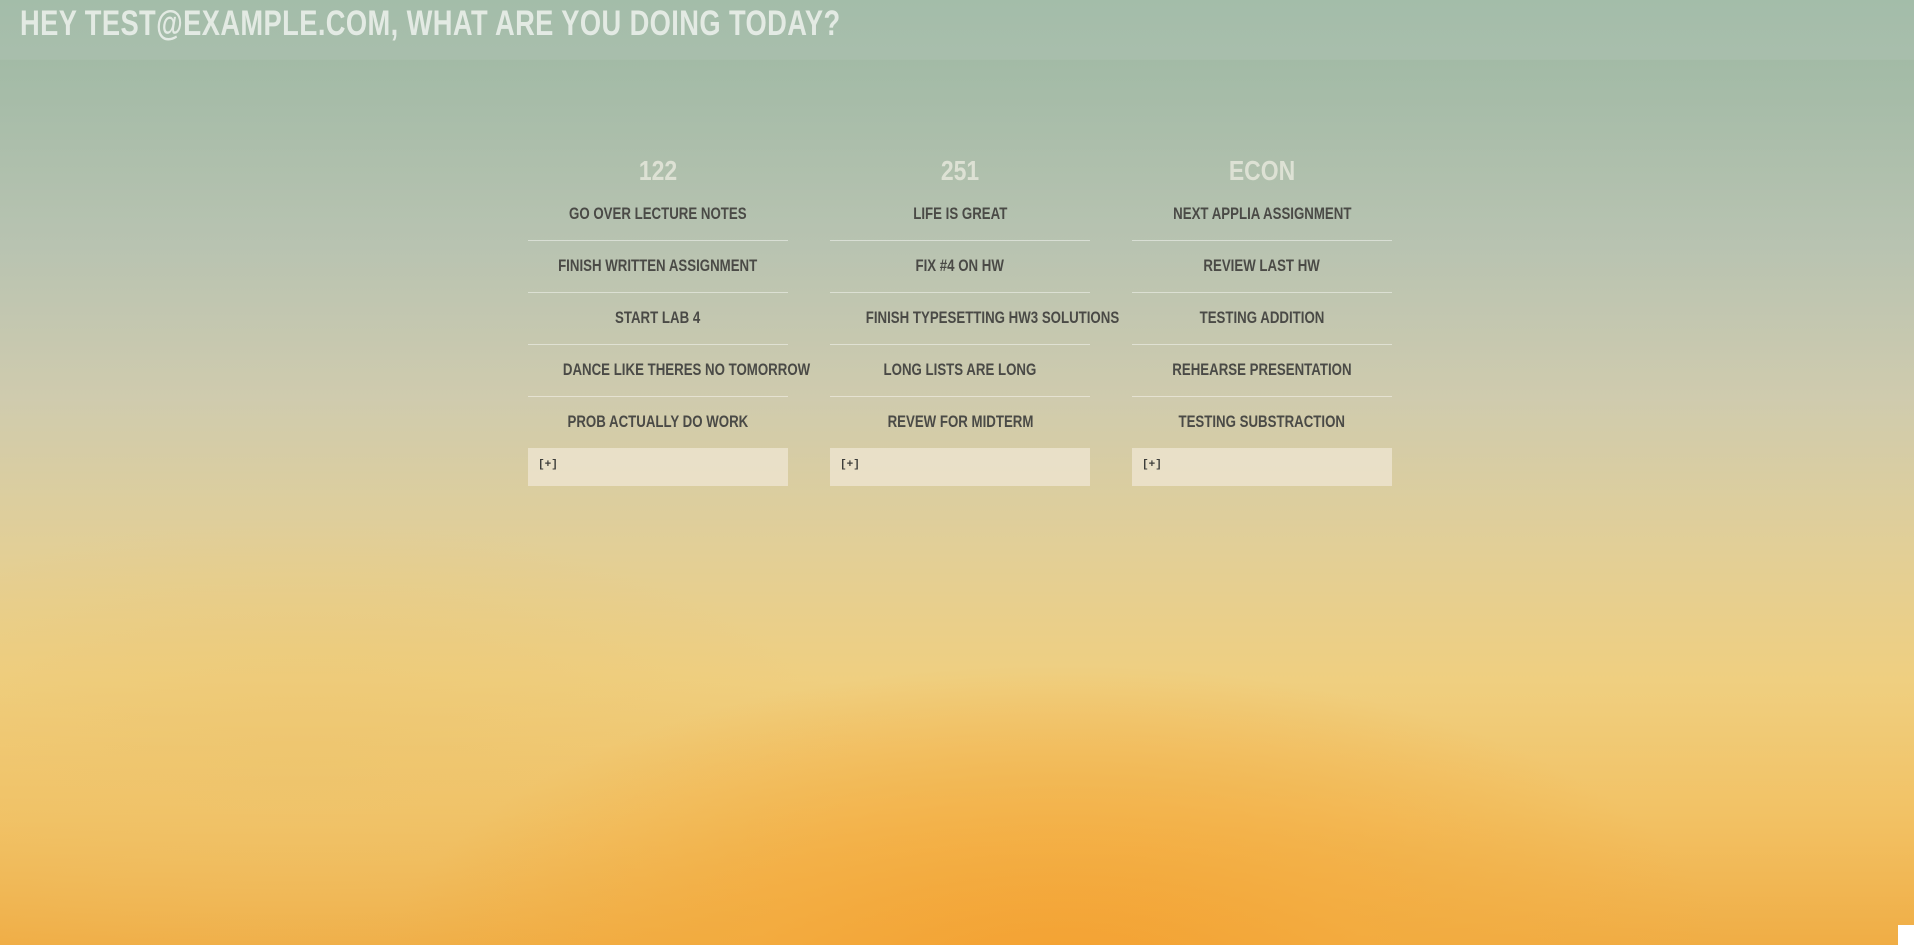 Image resolution: width=1914 pixels, height=945 pixels. Describe the element at coordinates (1262, 371) in the screenshot. I see `list-item: REHEARSE PRESENTATION` at that location.